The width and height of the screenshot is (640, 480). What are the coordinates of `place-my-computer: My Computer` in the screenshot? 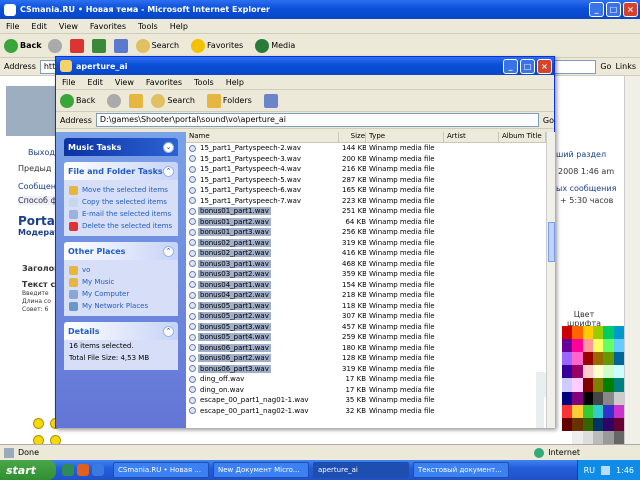 It's located at (121, 294).